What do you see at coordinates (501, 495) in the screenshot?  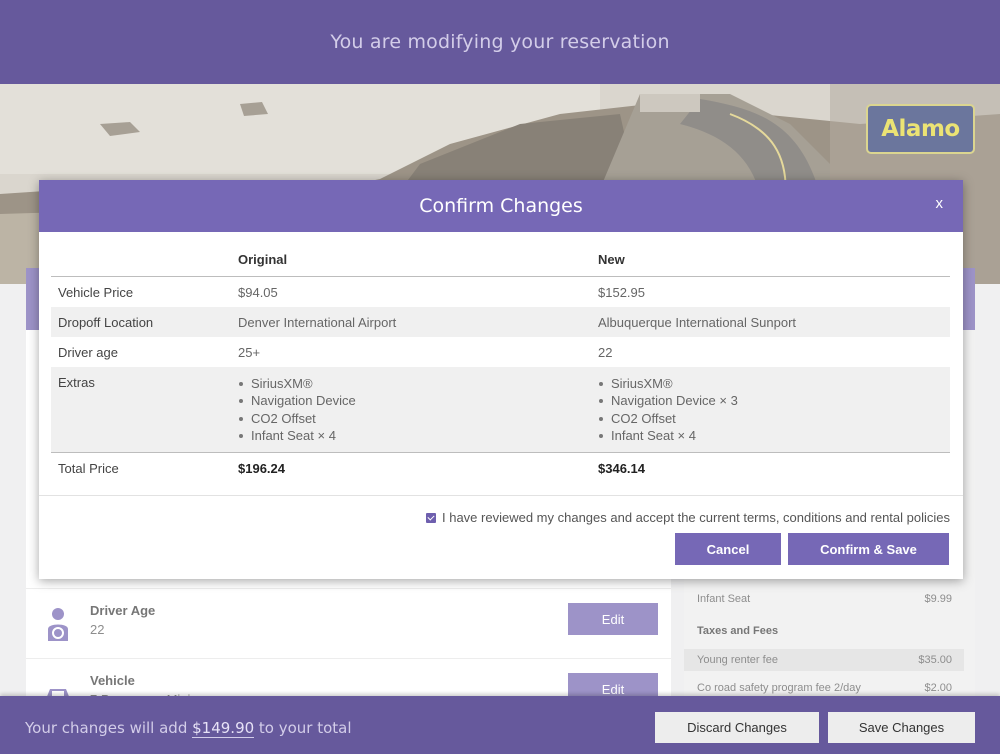 I see `modal-divider` at bounding box center [501, 495].